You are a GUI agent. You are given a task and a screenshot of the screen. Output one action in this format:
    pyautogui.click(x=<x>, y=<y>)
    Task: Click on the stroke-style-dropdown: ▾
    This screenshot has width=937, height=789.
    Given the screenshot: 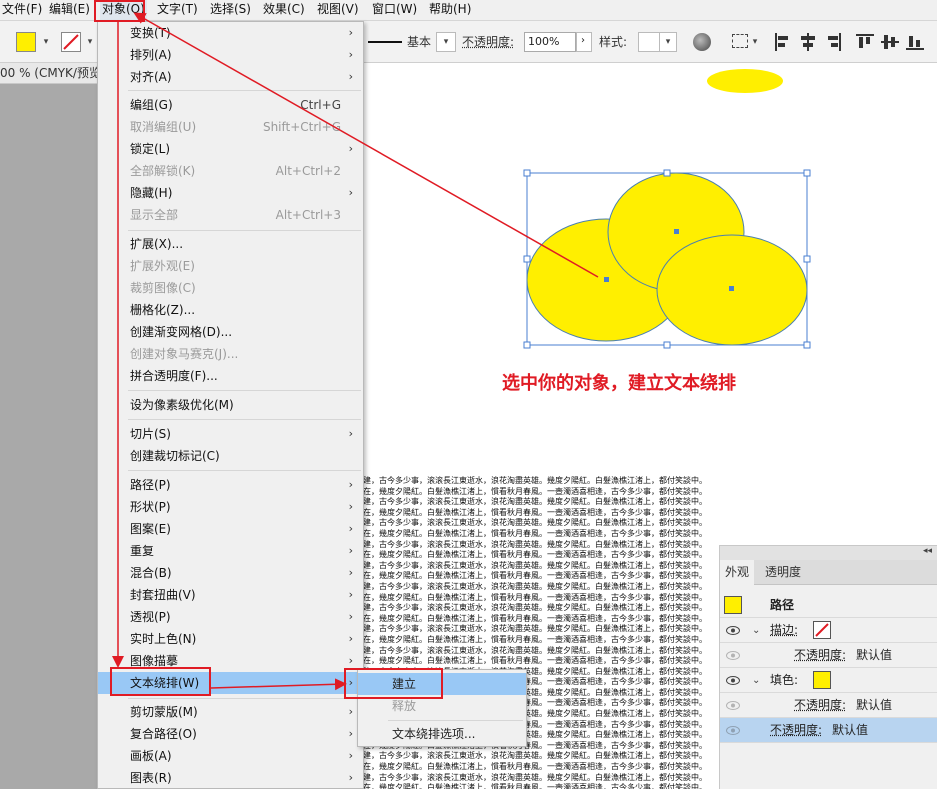 What is the action you would take?
    pyautogui.click(x=446, y=42)
    